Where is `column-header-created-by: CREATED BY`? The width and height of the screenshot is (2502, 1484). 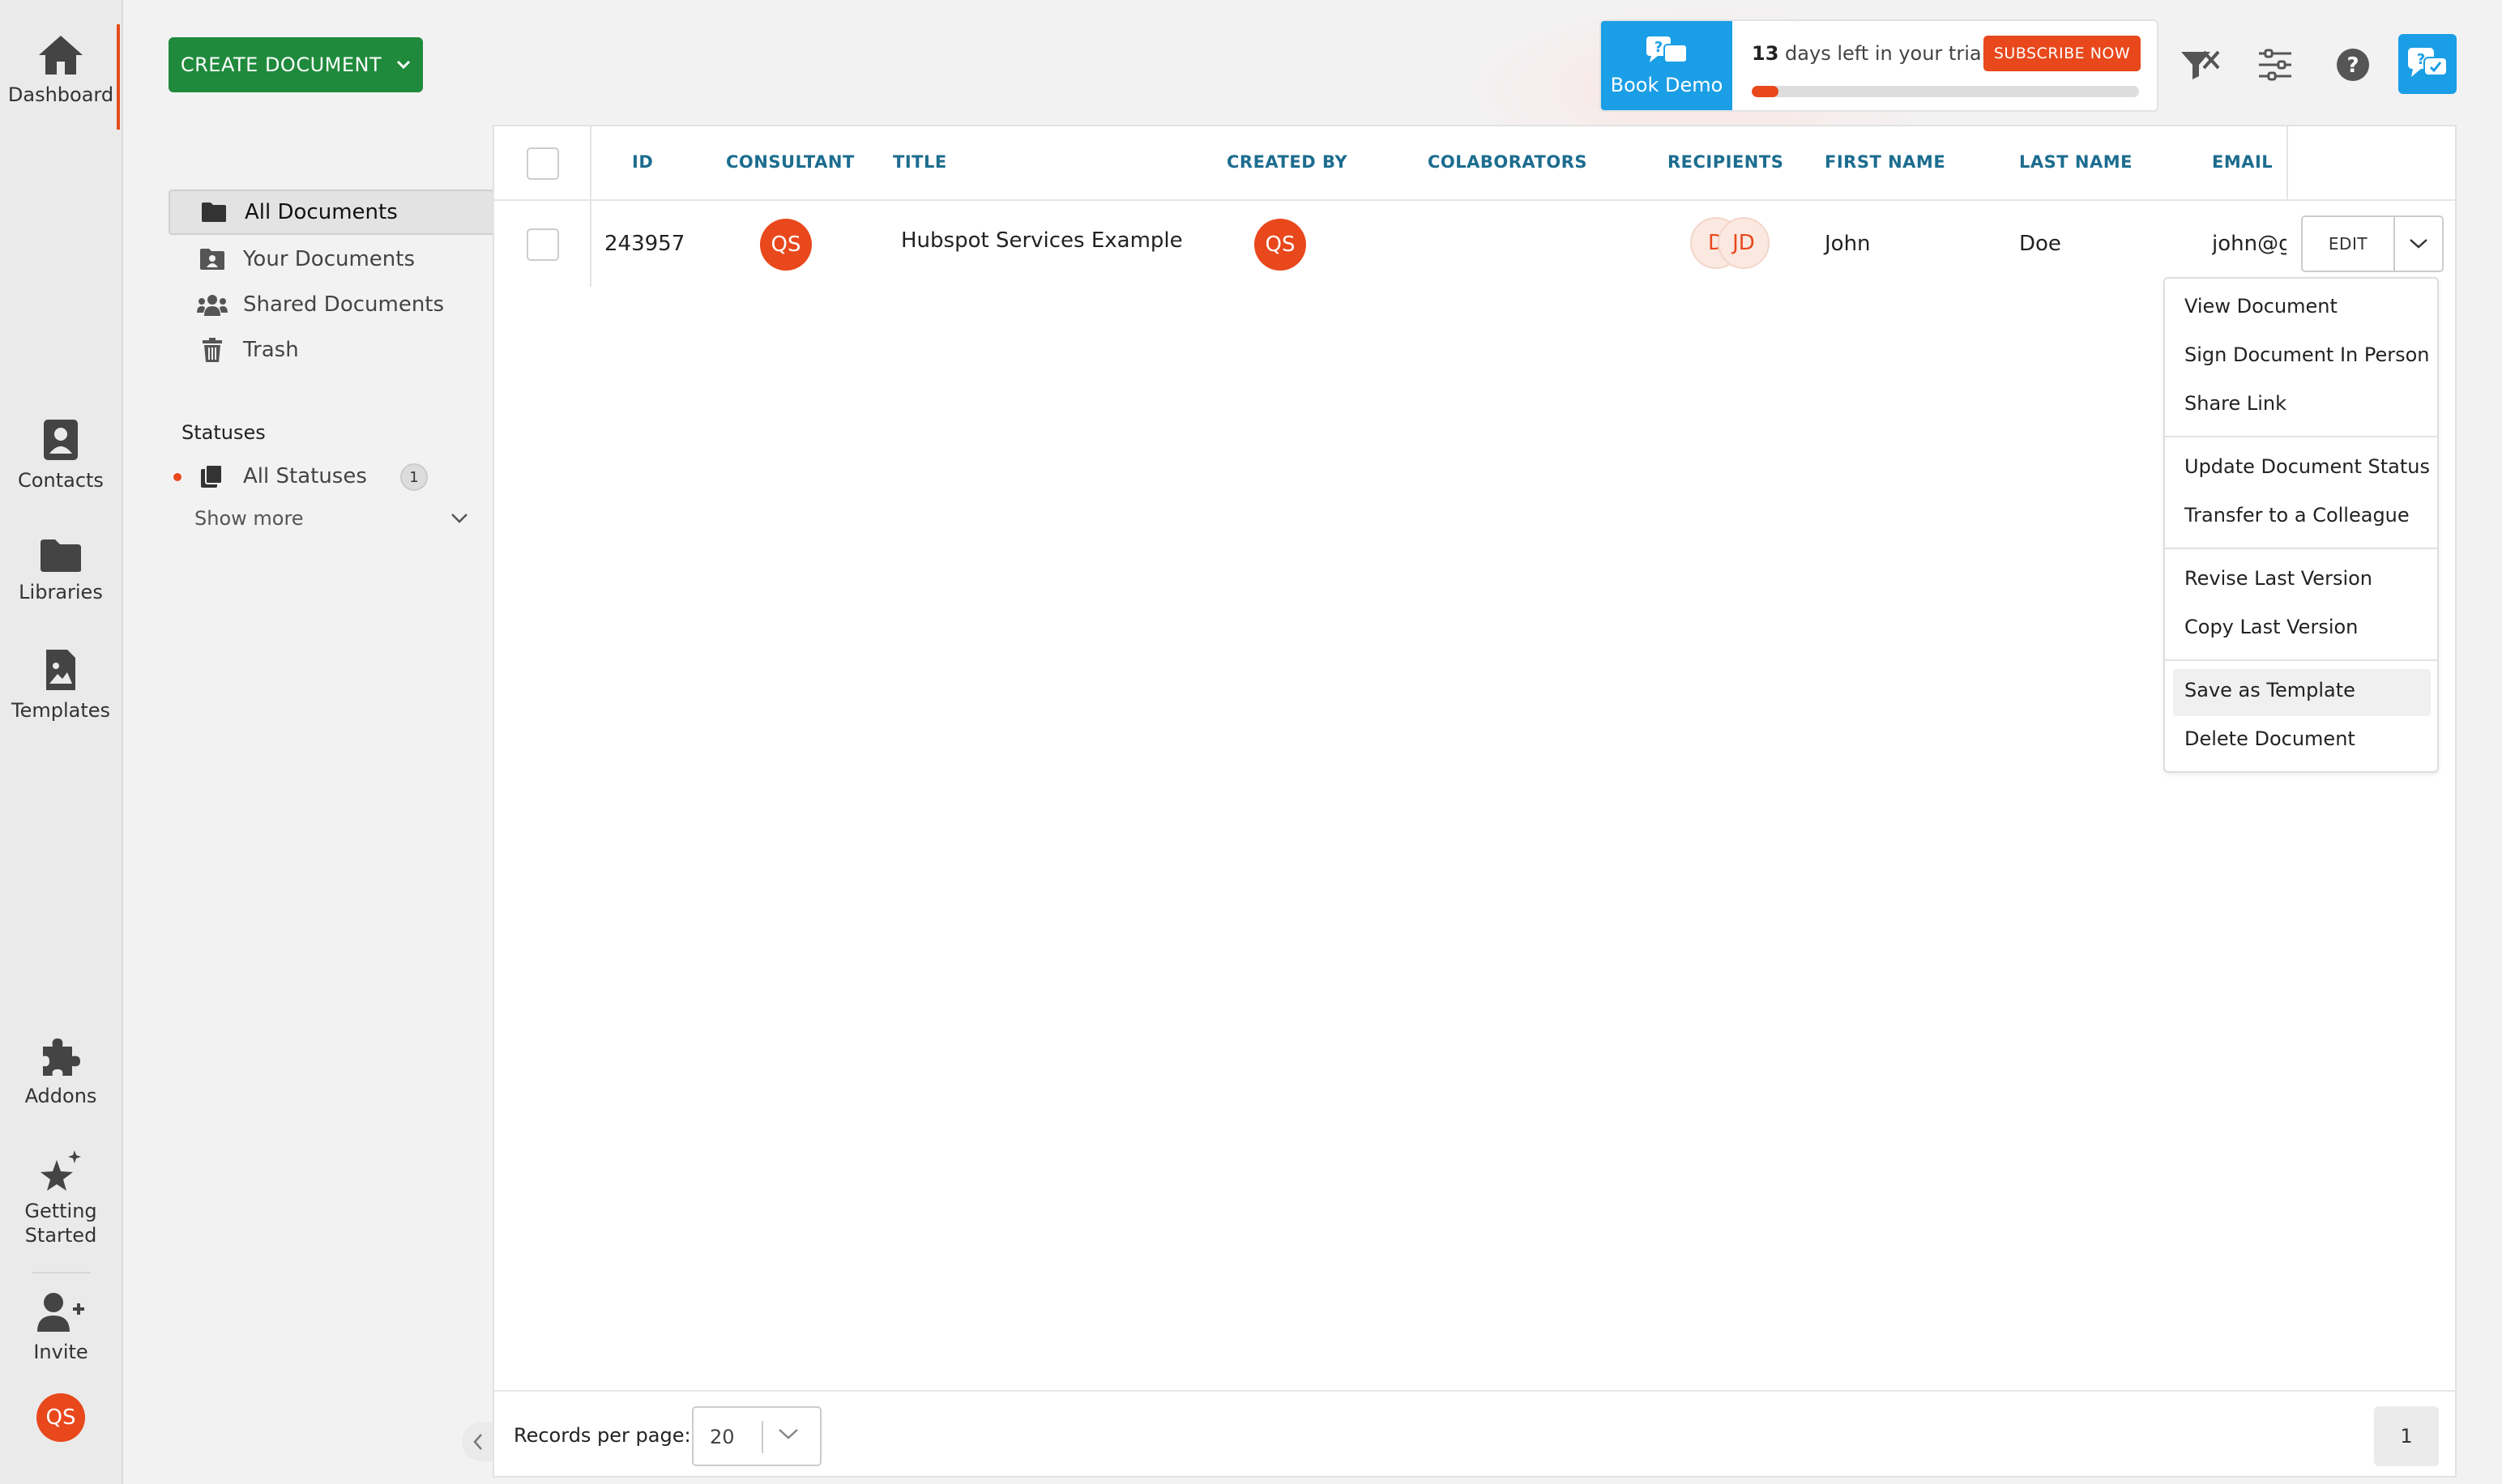 column-header-created-by: CREATED BY is located at coordinates (1287, 162).